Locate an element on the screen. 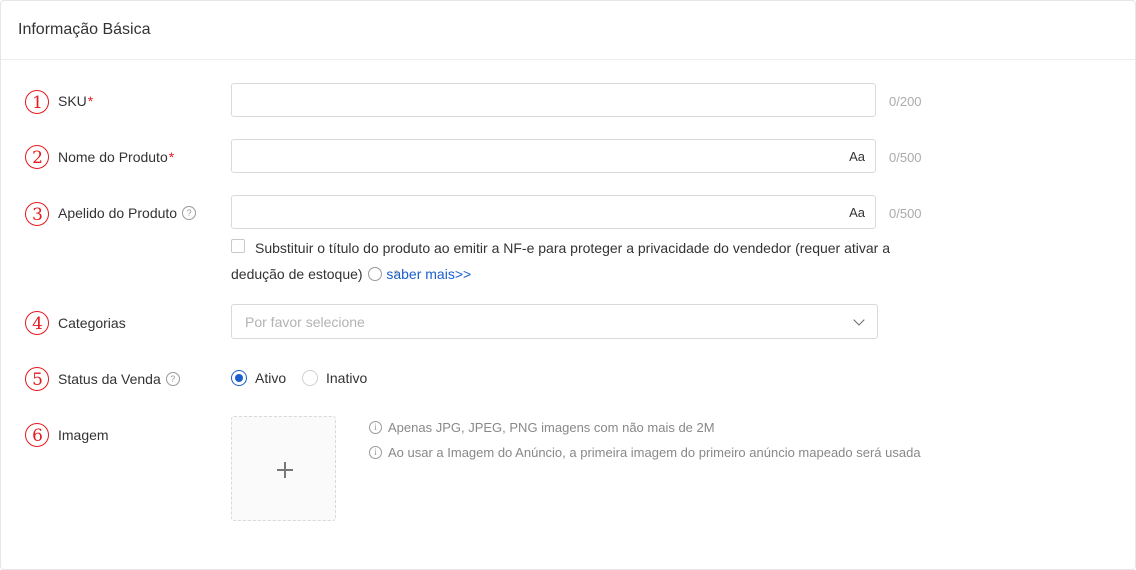 This screenshot has height=570, width=1136. sku-counter: 0/200 is located at coordinates (905, 101).